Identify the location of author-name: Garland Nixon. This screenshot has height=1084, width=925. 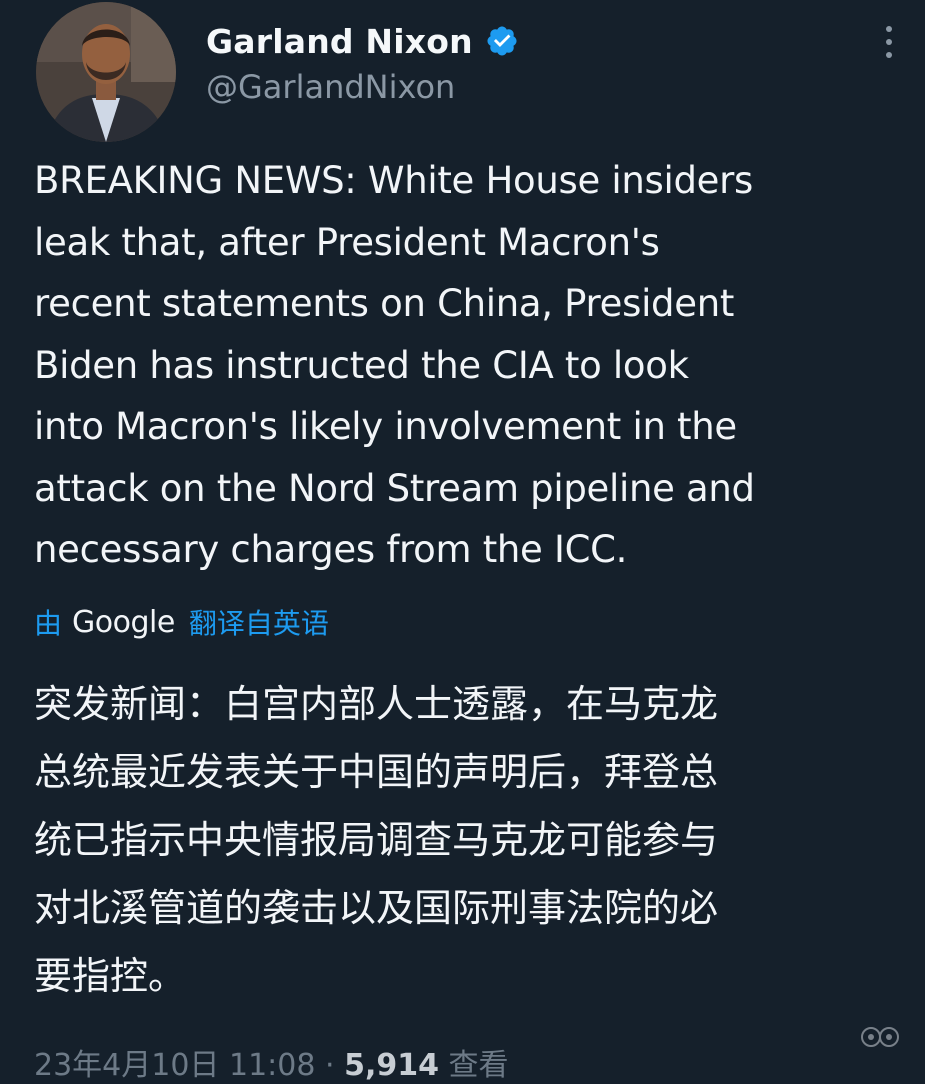
(339, 41).